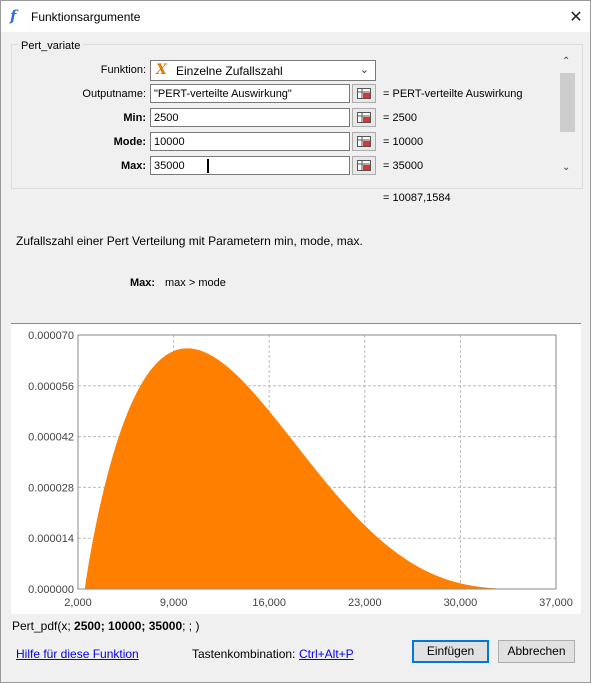 The image size is (591, 683). What do you see at coordinates (134, 118) in the screenshot?
I see `min-label: Min:` at bounding box center [134, 118].